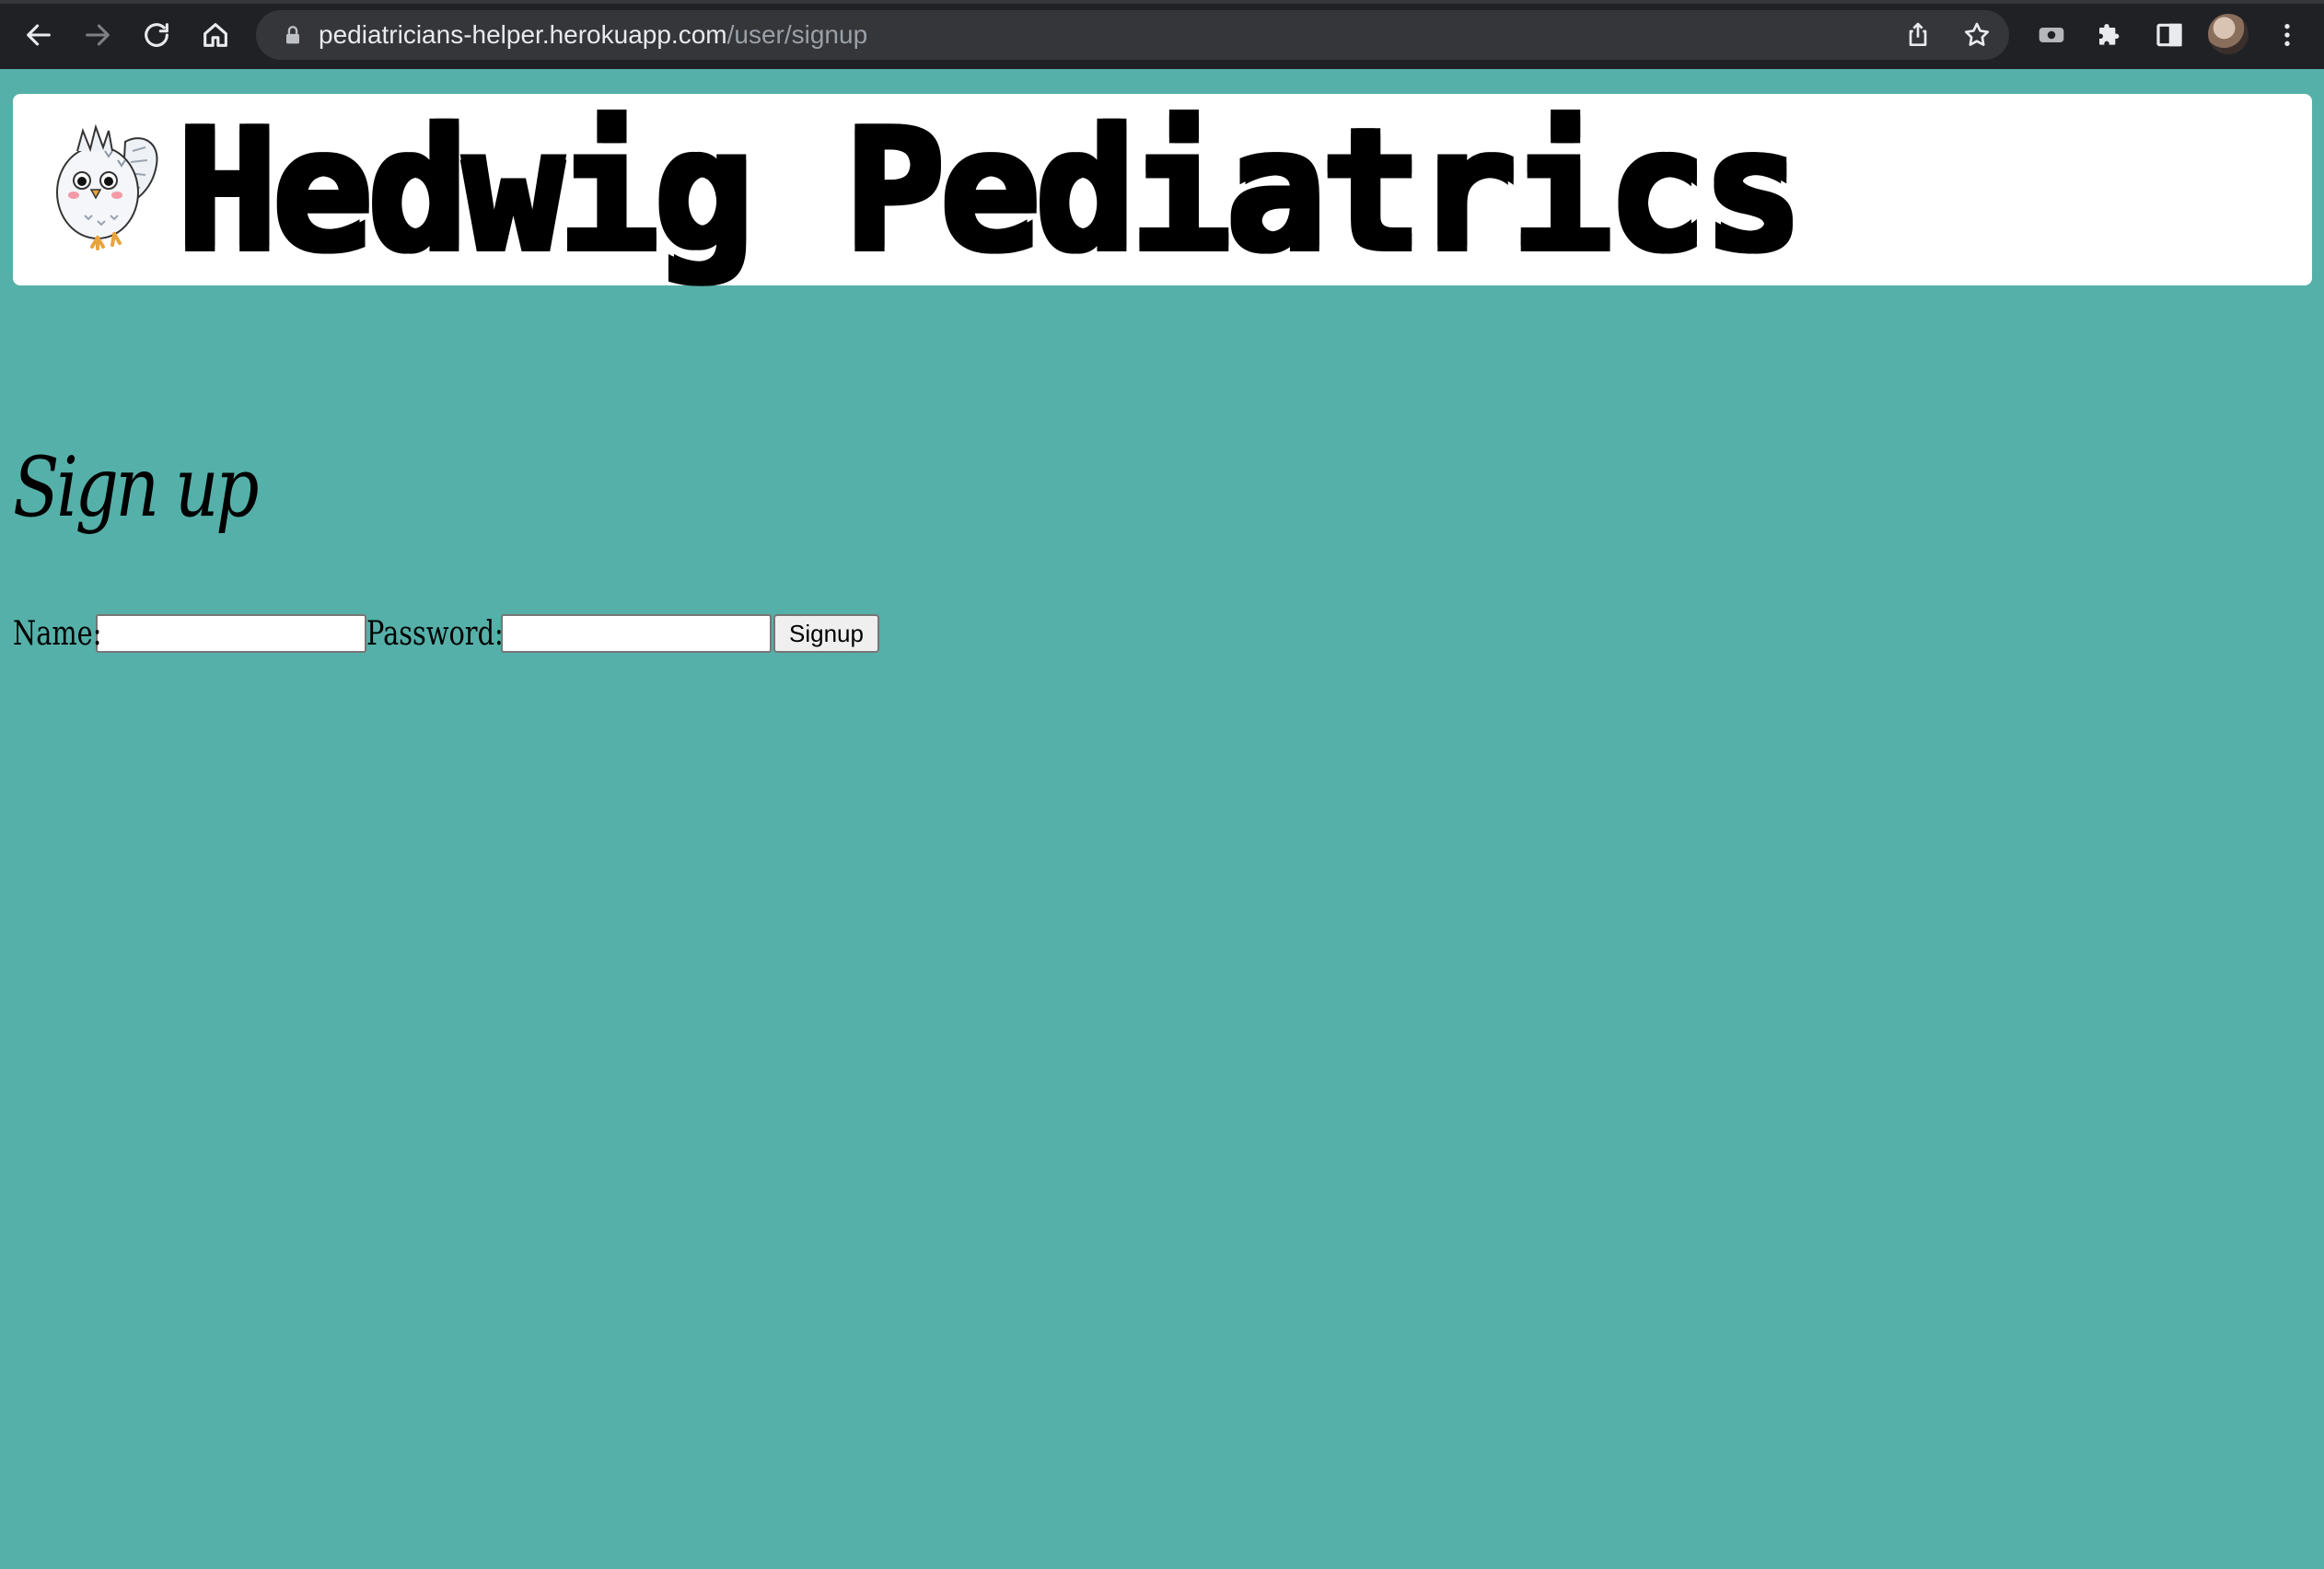  What do you see at coordinates (105, 183) in the screenshot?
I see `owl-logo` at bounding box center [105, 183].